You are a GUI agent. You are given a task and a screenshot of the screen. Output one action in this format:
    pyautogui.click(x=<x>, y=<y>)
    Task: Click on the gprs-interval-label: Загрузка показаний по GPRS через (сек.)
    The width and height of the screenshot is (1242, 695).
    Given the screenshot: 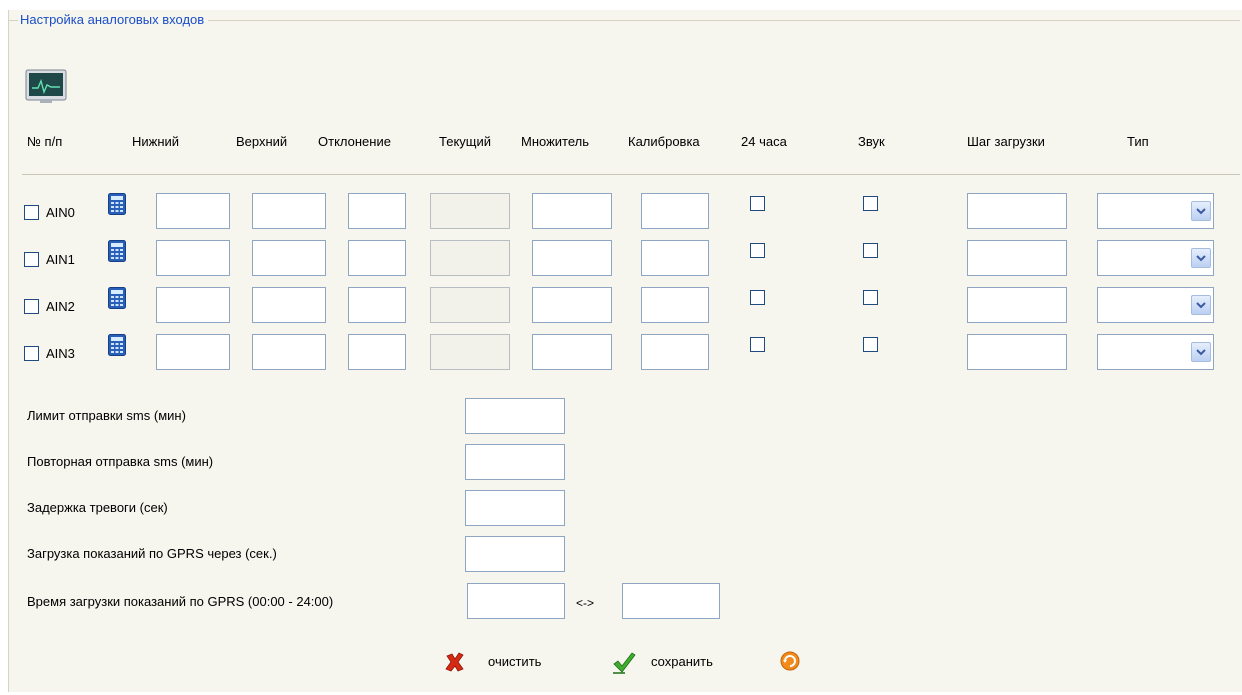 What is the action you would take?
    pyautogui.click(x=152, y=553)
    